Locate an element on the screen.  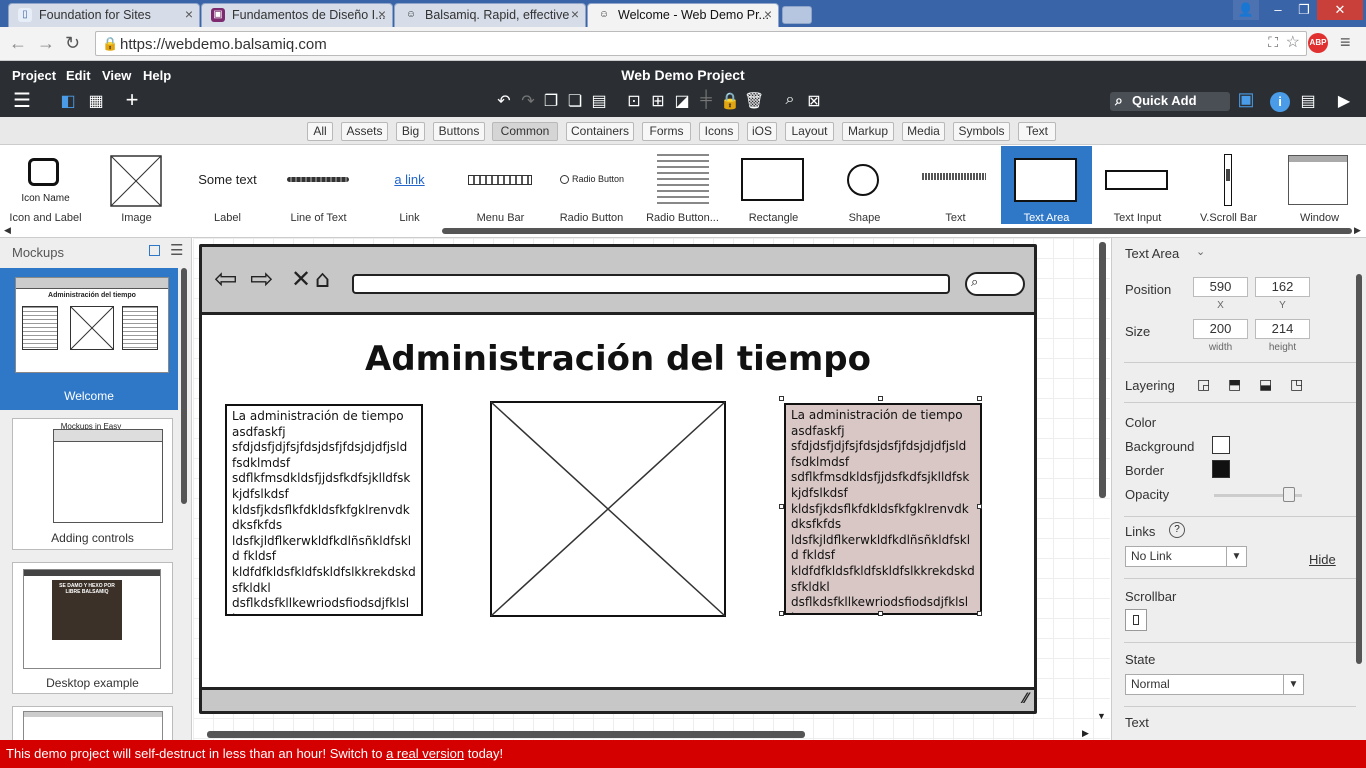
link-select: No Link ▼ is located at coordinates (1186, 556).